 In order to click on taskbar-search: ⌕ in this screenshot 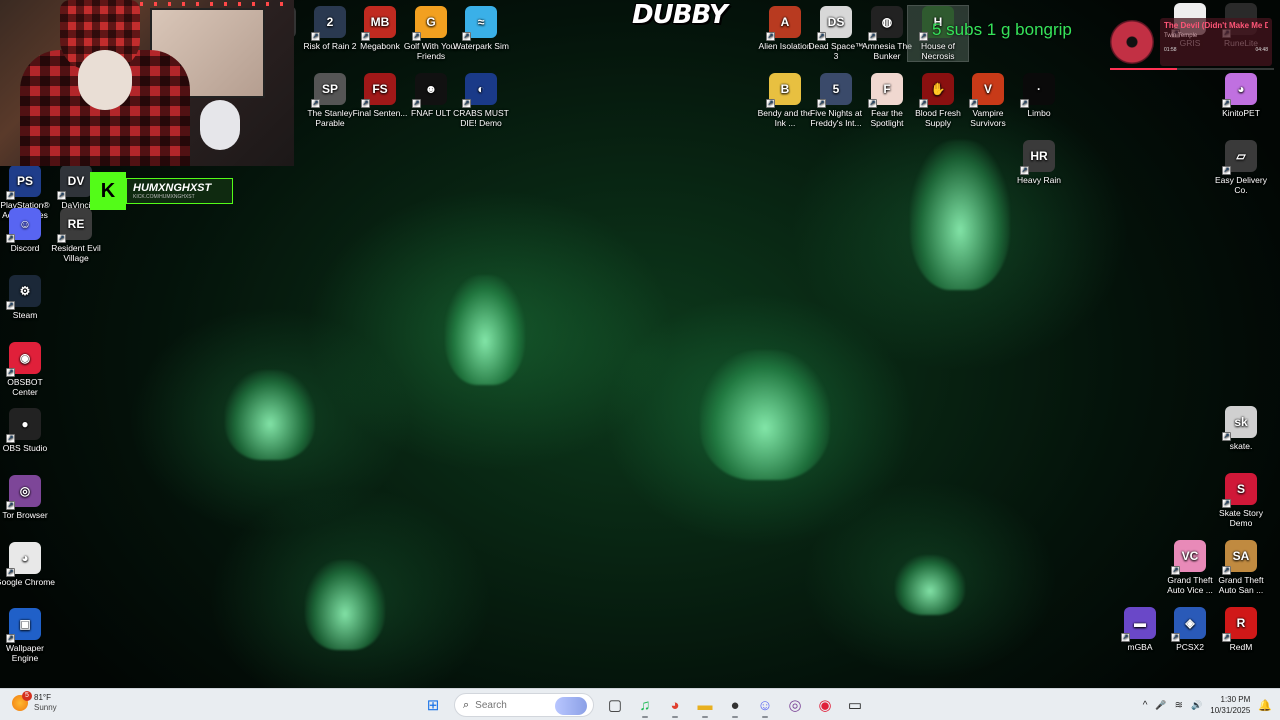, I will do `click(524, 705)`.